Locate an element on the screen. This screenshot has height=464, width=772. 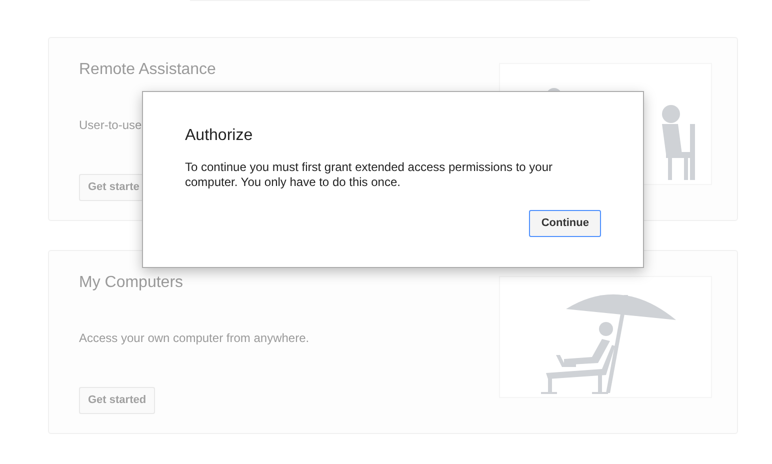
get-started-button: Get started is located at coordinates (117, 400).